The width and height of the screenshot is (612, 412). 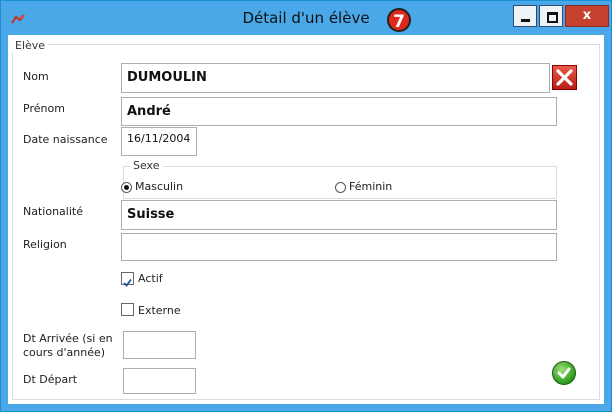 I want to click on step-badge: 7, so click(x=399, y=20).